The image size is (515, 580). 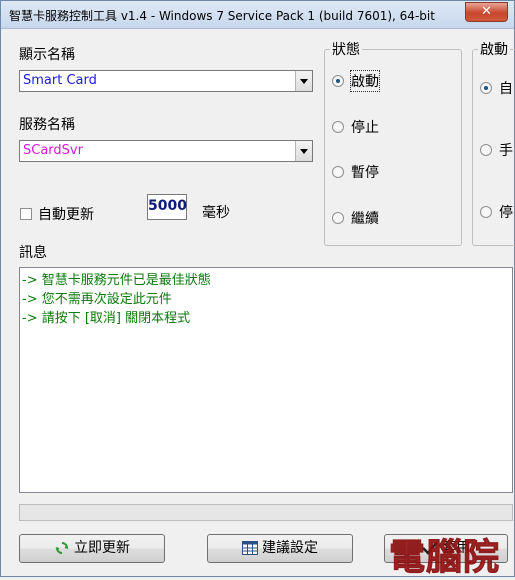 What do you see at coordinates (365, 218) in the screenshot?
I see `status-continue-label: 繼續` at bounding box center [365, 218].